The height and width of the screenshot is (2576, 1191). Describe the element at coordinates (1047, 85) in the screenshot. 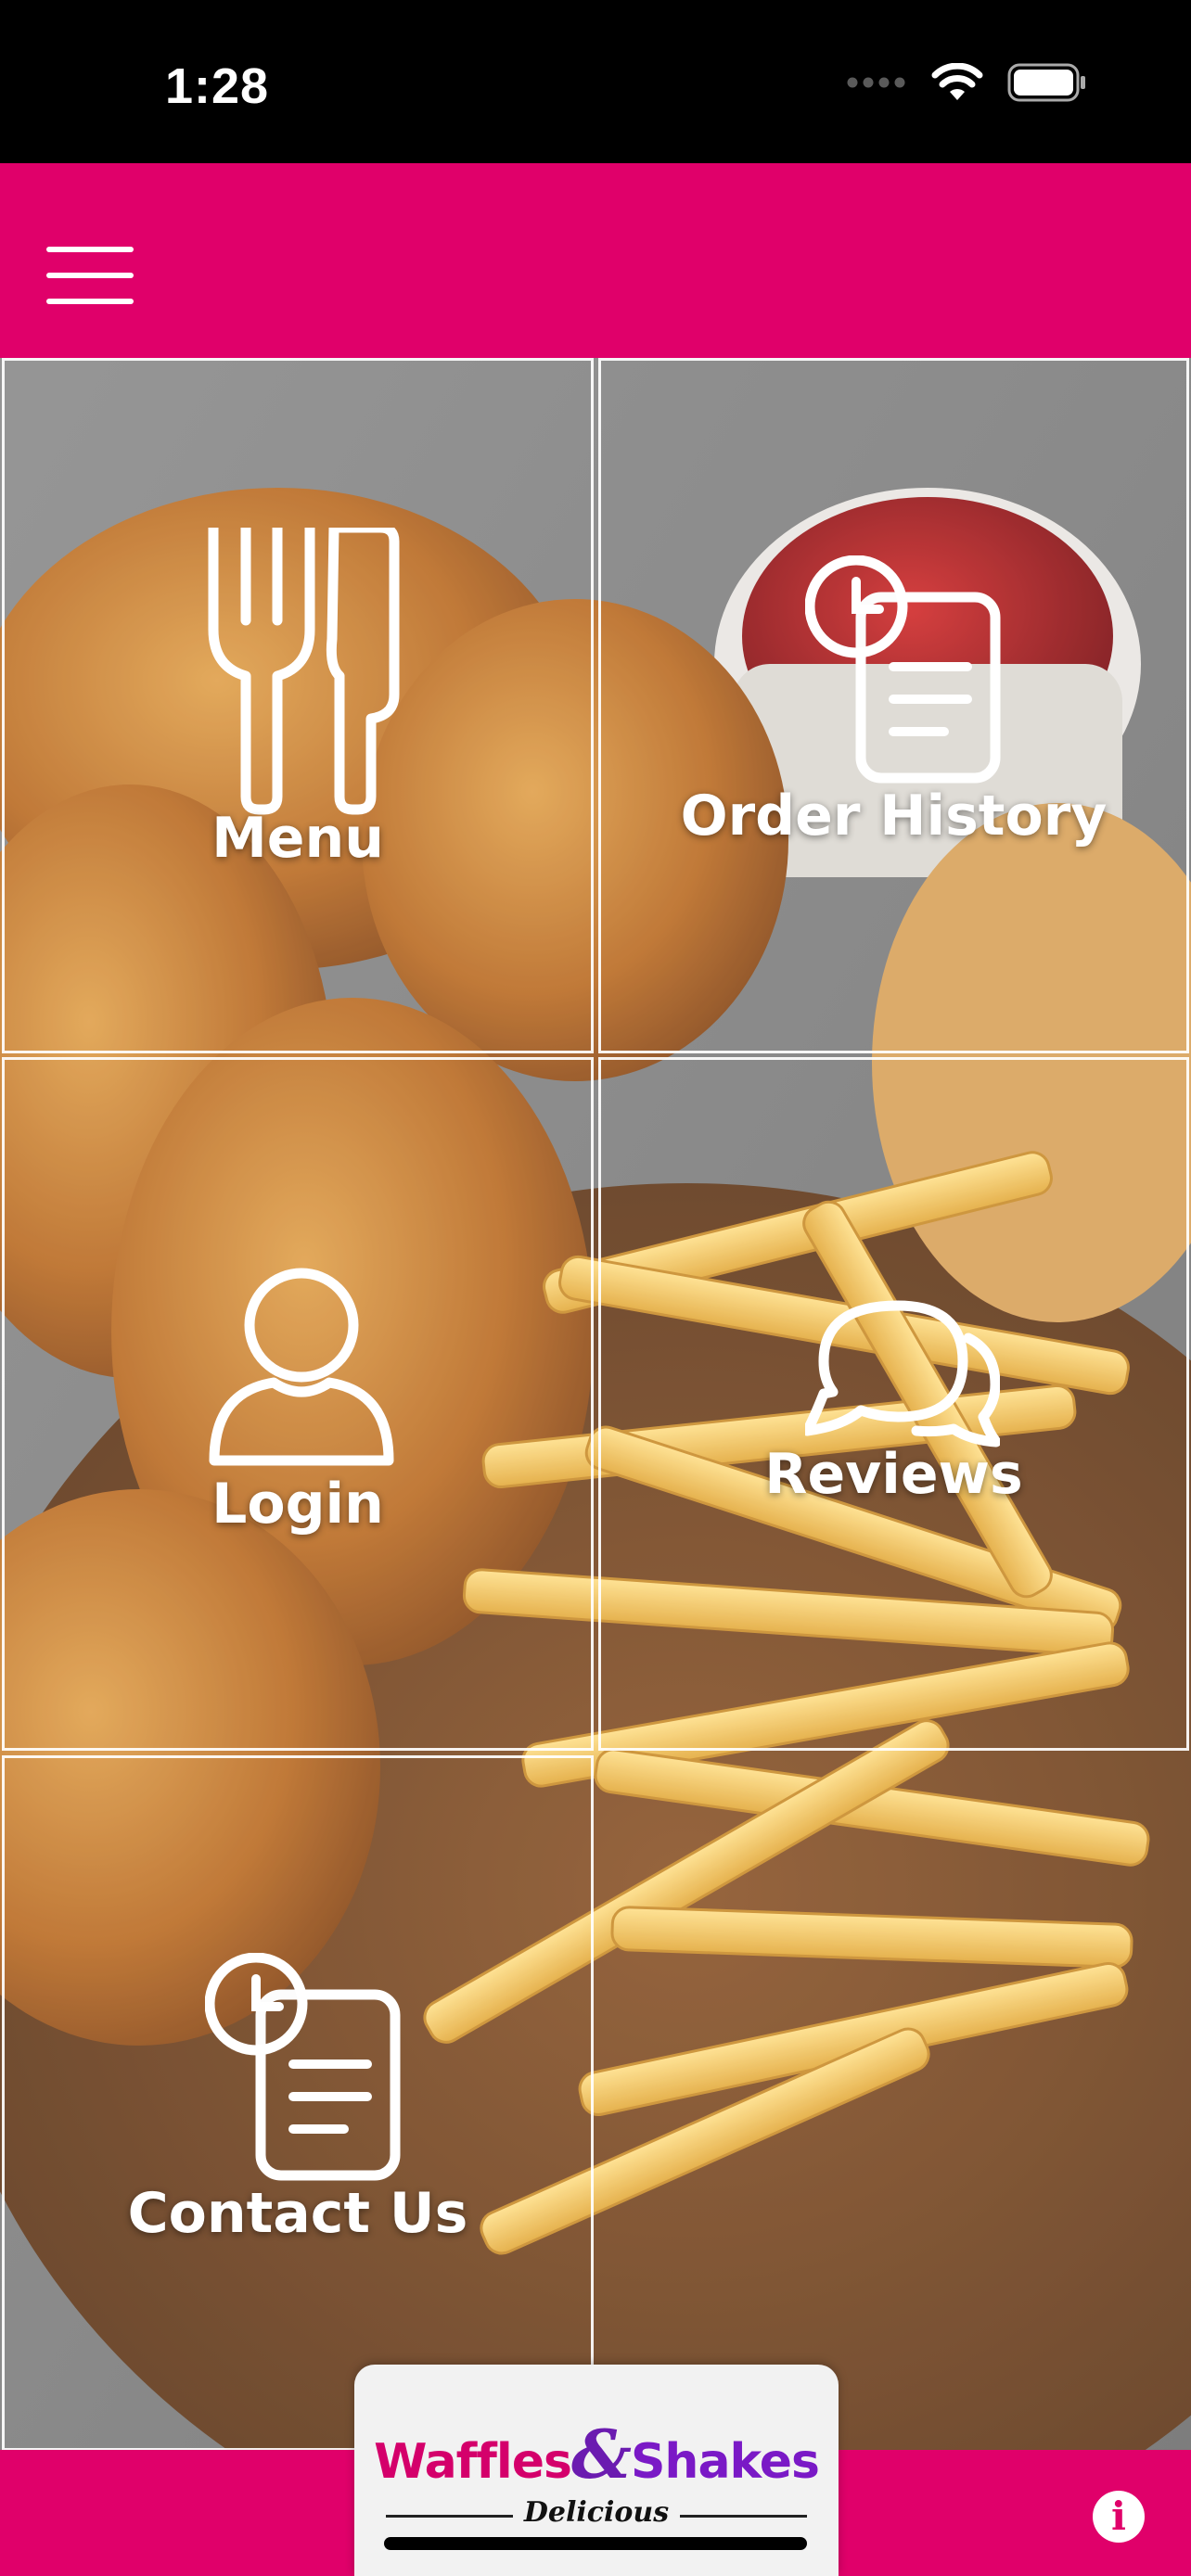

I see `battery-icon` at that location.